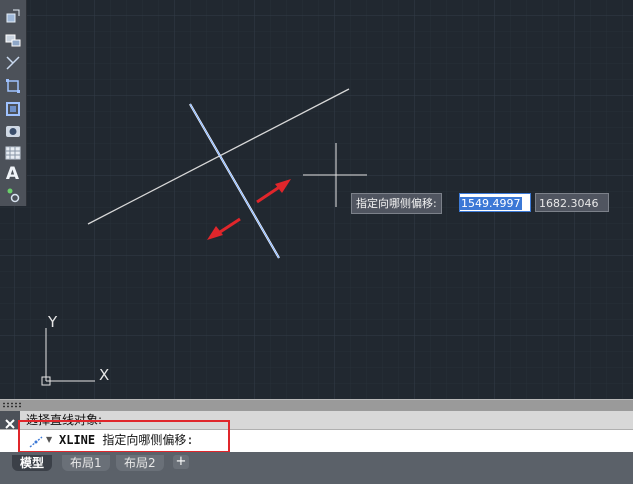  I want to click on text-icon: A, so click(12, 174).